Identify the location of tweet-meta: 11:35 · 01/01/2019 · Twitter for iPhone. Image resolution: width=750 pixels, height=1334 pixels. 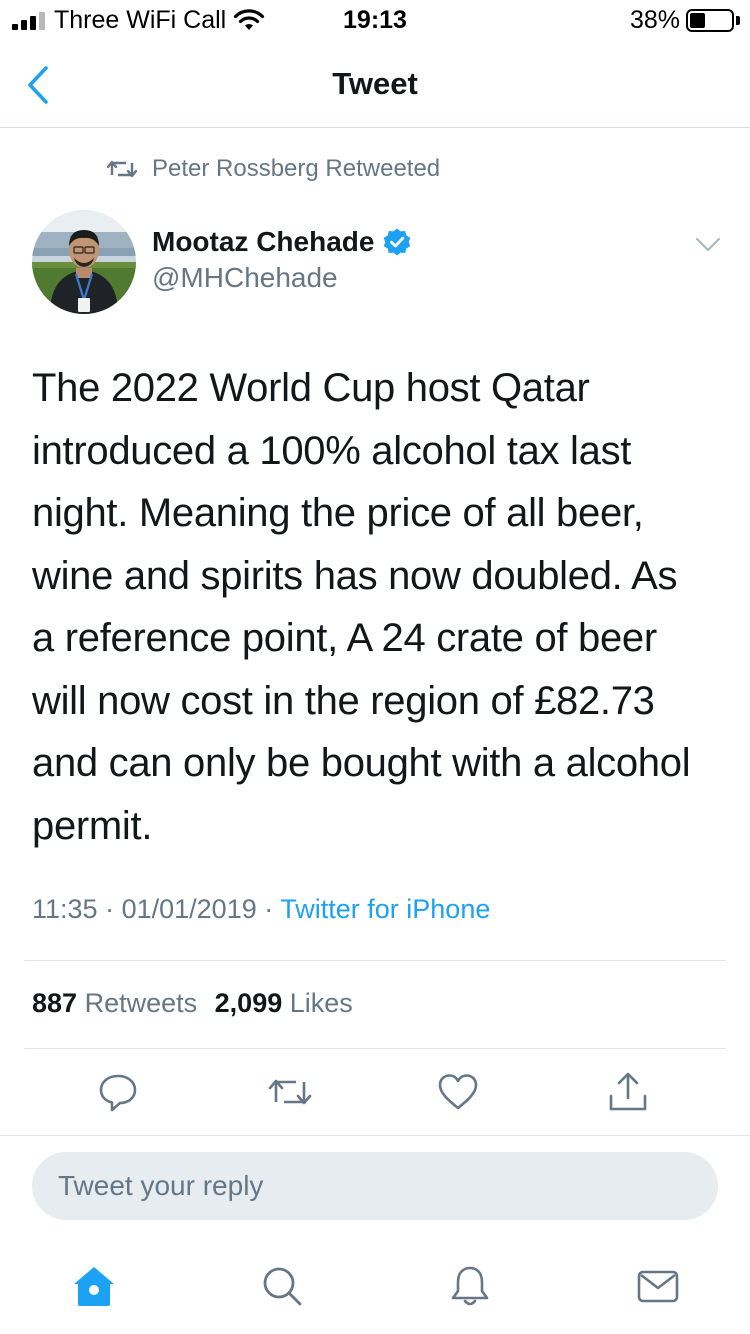
(261, 909).